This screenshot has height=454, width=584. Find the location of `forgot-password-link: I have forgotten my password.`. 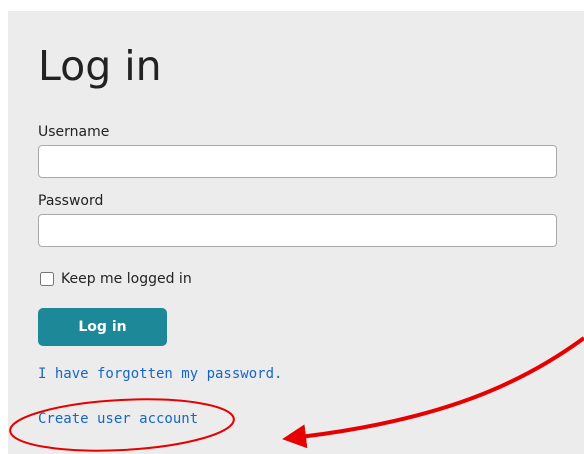

forgot-password-link: I have forgotten my password. is located at coordinates (160, 374).